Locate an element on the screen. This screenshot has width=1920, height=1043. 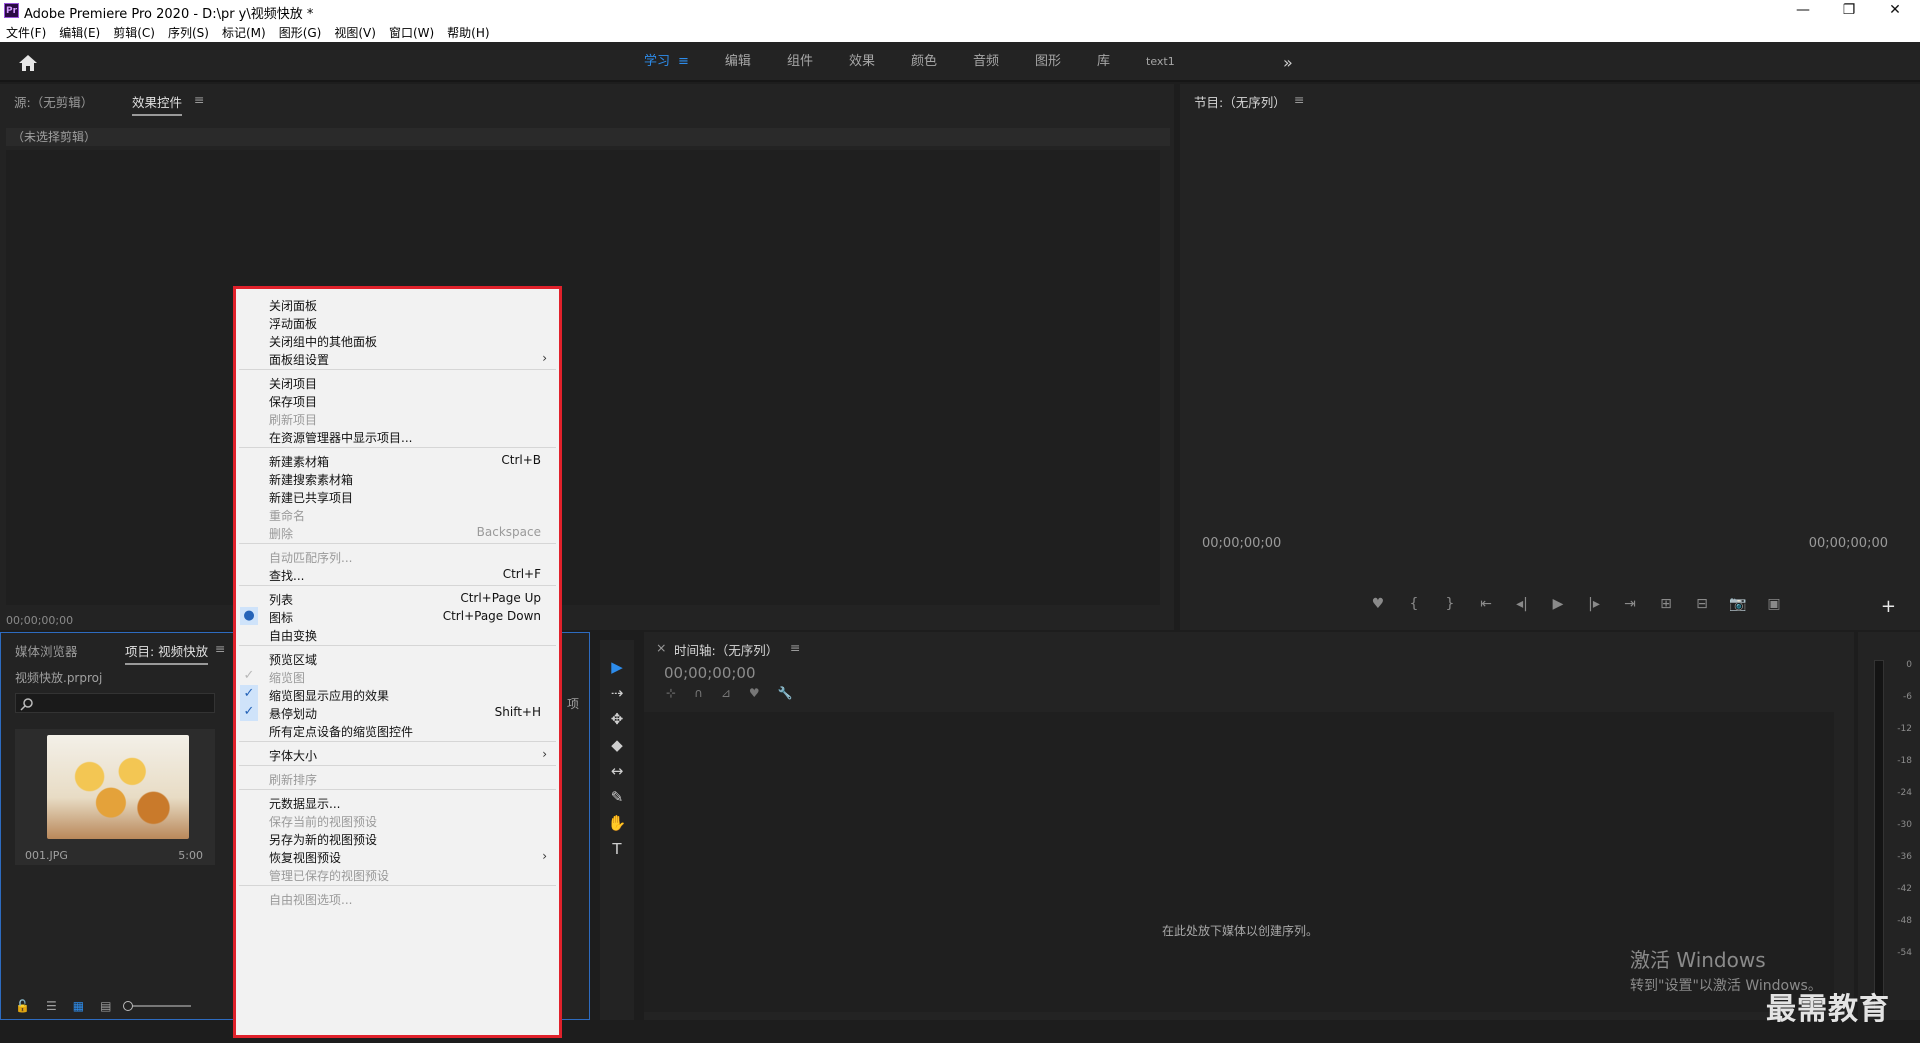
context-menu-item: 保存项目 is located at coordinates (397, 400).